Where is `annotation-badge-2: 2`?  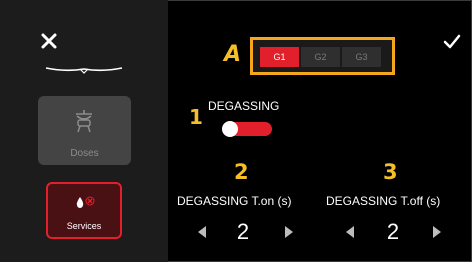
annotation-badge-2: 2 is located at coordinates (241, 172).